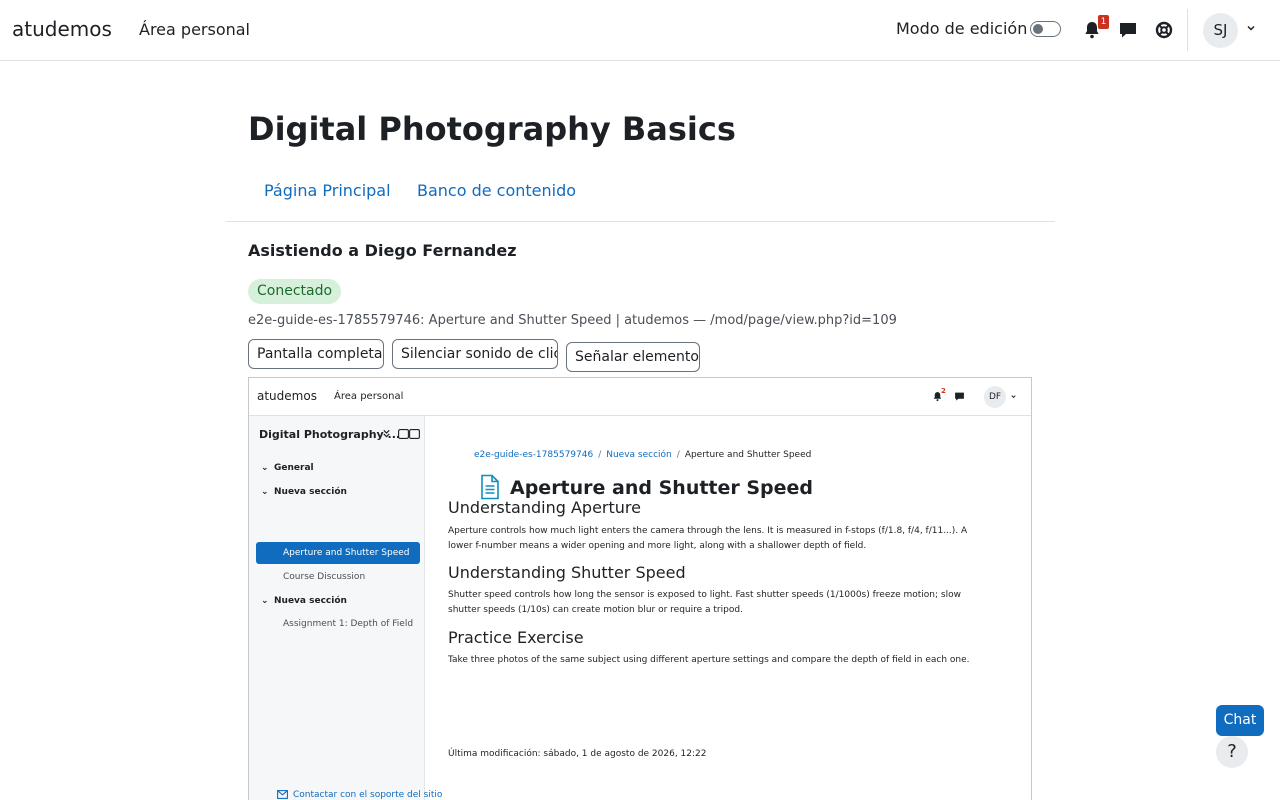  I want to click on point-element-button: Señalar elemento, so click(633, 357).